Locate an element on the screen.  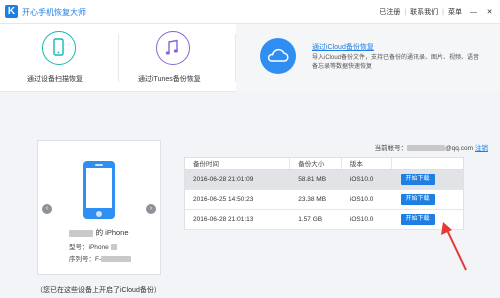
menu-link: 菜单 is located at coordinates (455, 12).